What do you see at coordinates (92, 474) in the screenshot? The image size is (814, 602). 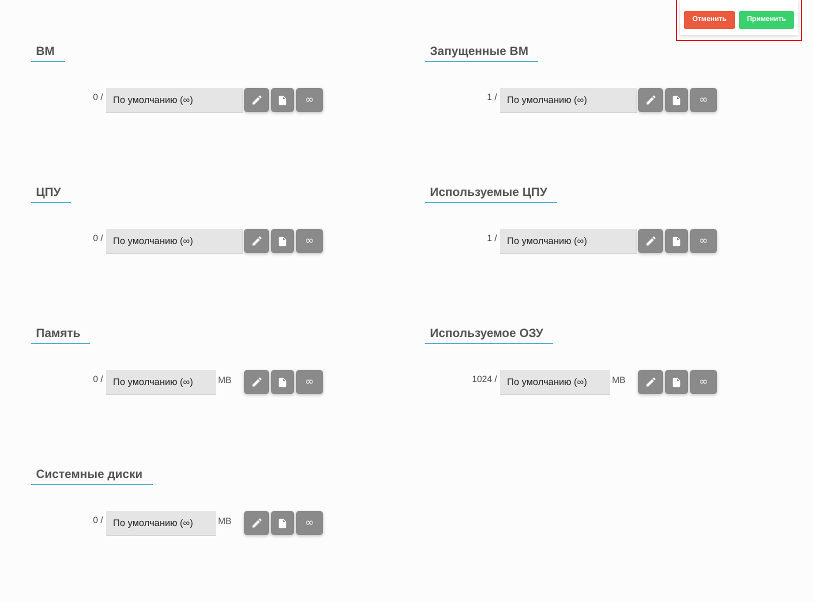 I see `section-title: Системные диски` at bounding box center [92, 474].